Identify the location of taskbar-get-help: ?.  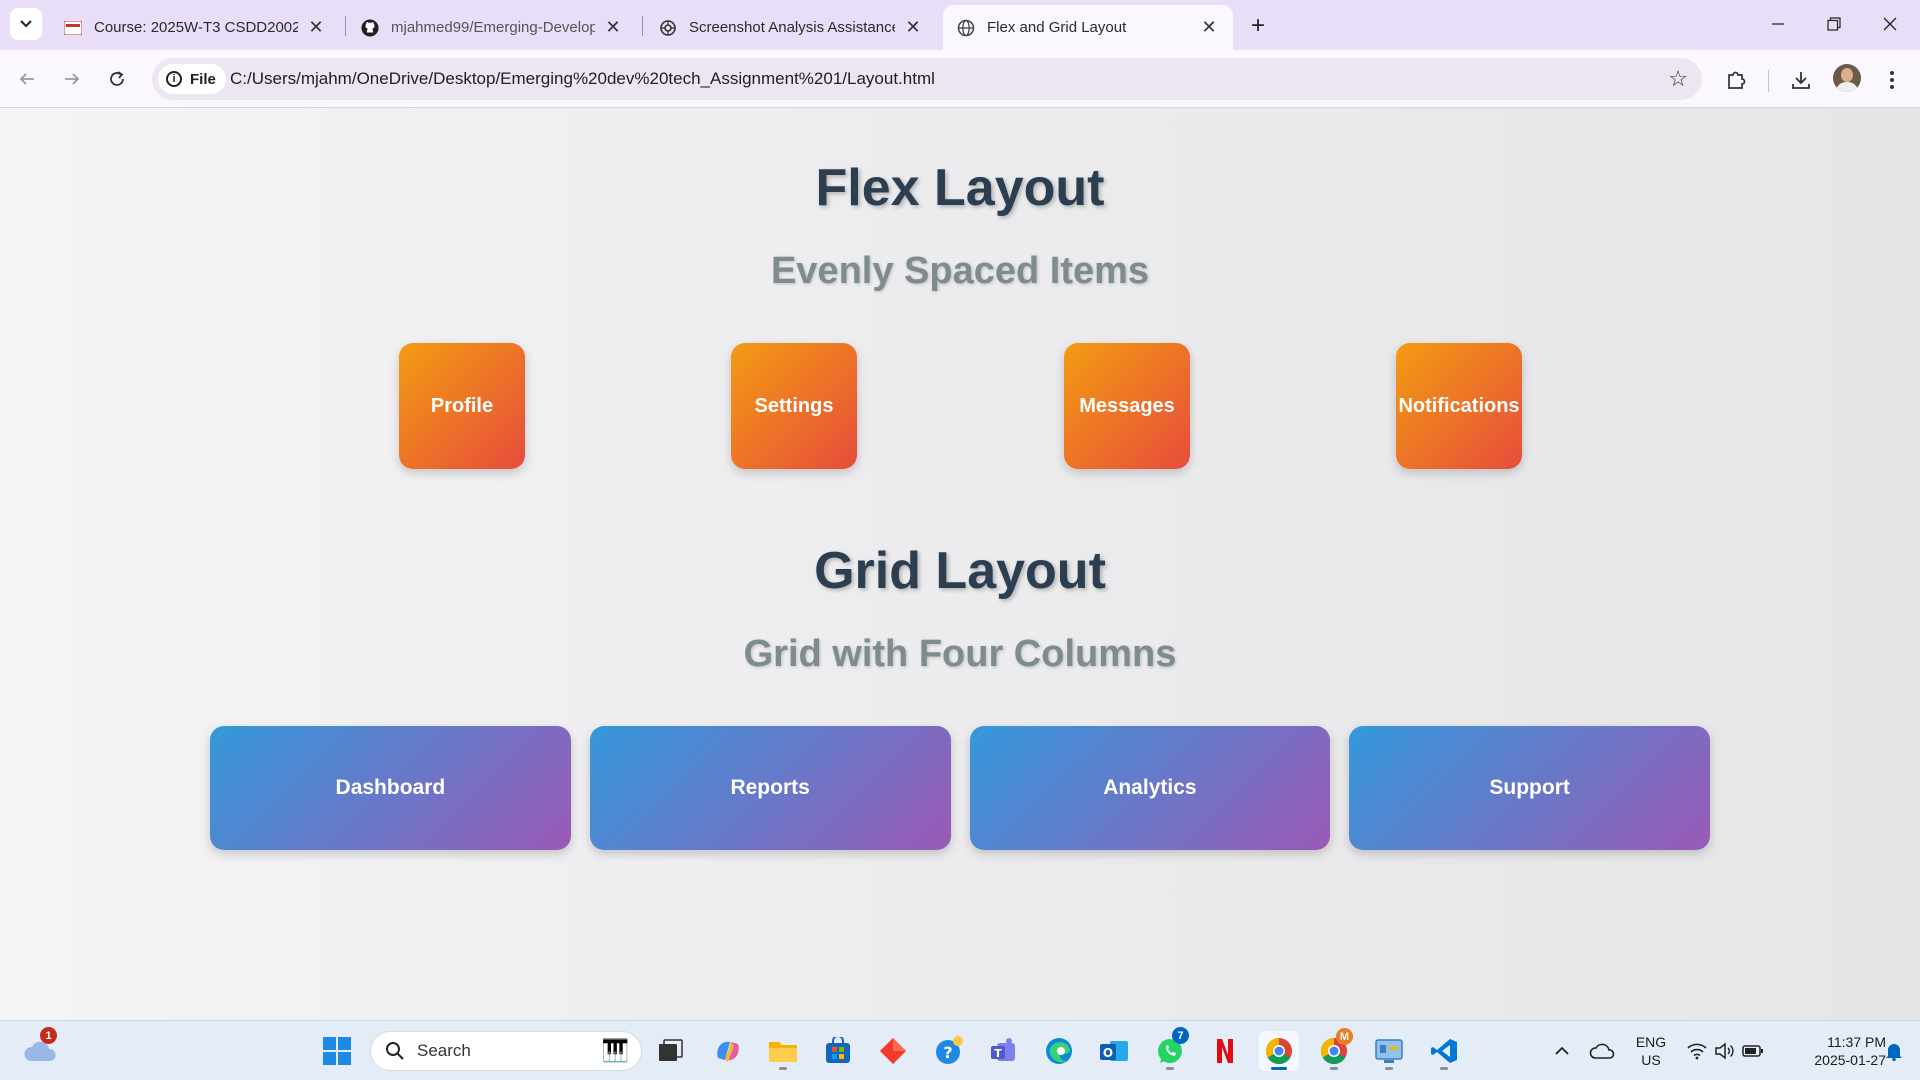
(949, 1051).